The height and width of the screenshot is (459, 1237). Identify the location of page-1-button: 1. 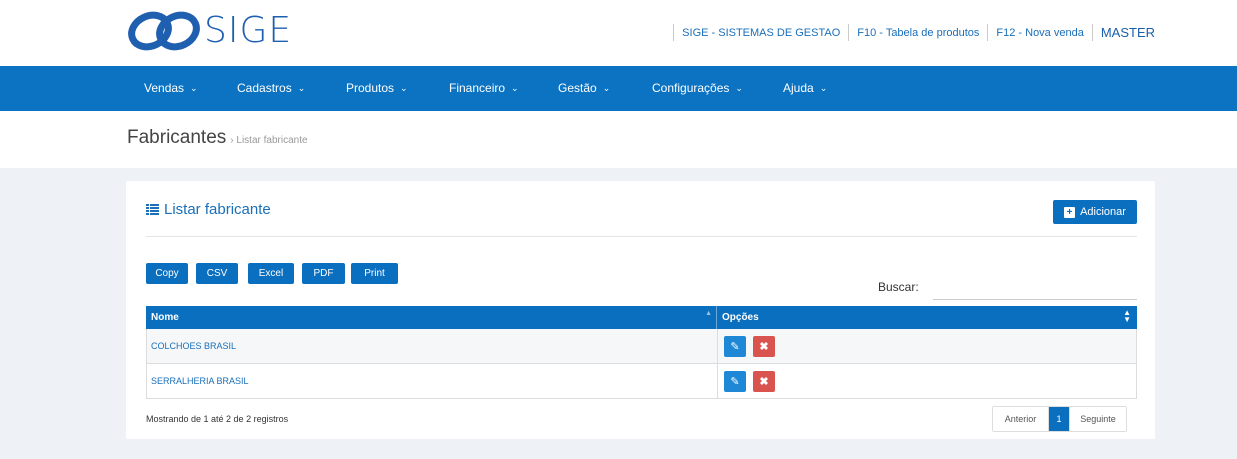
(1059, 419).